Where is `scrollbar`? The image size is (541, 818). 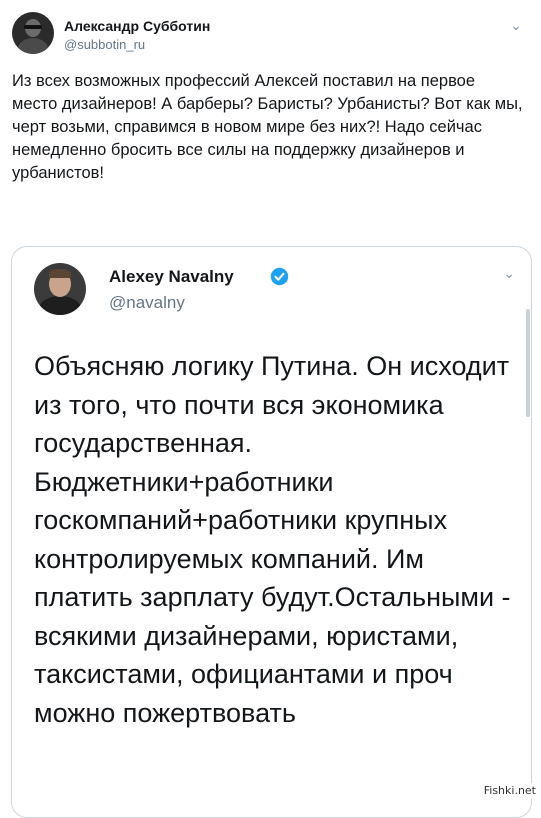
scrollbar is located at coordinates (528, 363).